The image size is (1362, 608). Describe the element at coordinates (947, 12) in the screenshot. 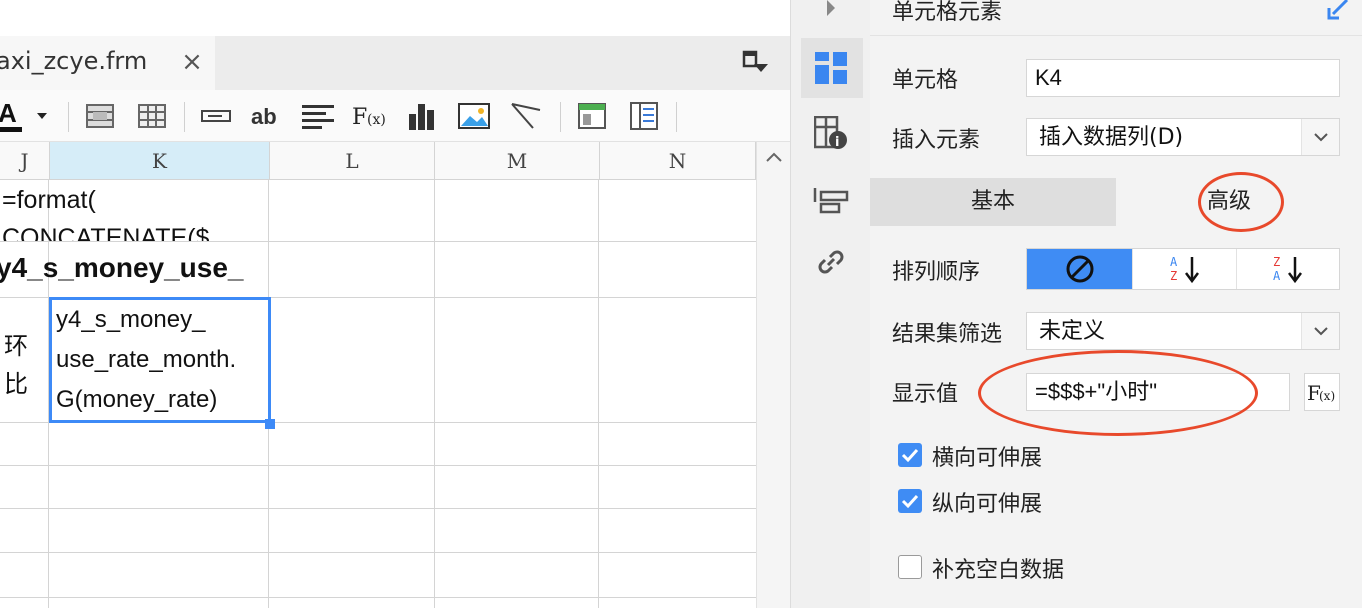

I see `panel-title: 单元格元素` at that location.